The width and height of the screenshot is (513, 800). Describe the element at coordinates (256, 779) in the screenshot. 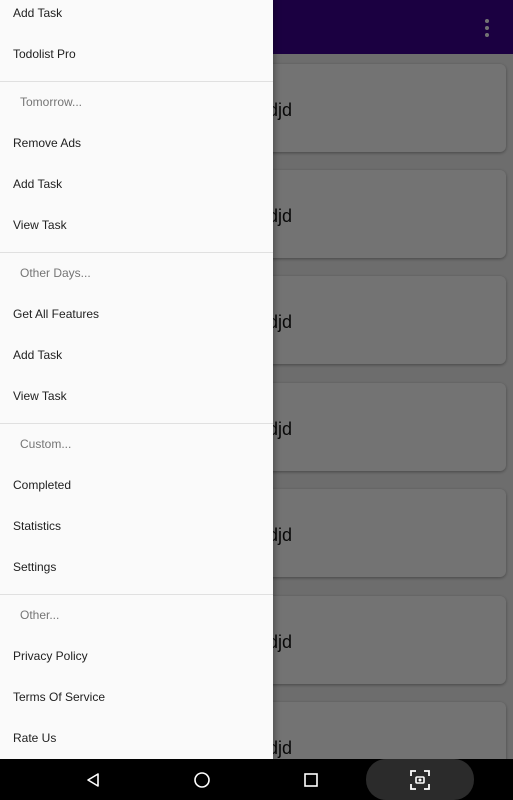

I see `system-navigation-bar` at that location.